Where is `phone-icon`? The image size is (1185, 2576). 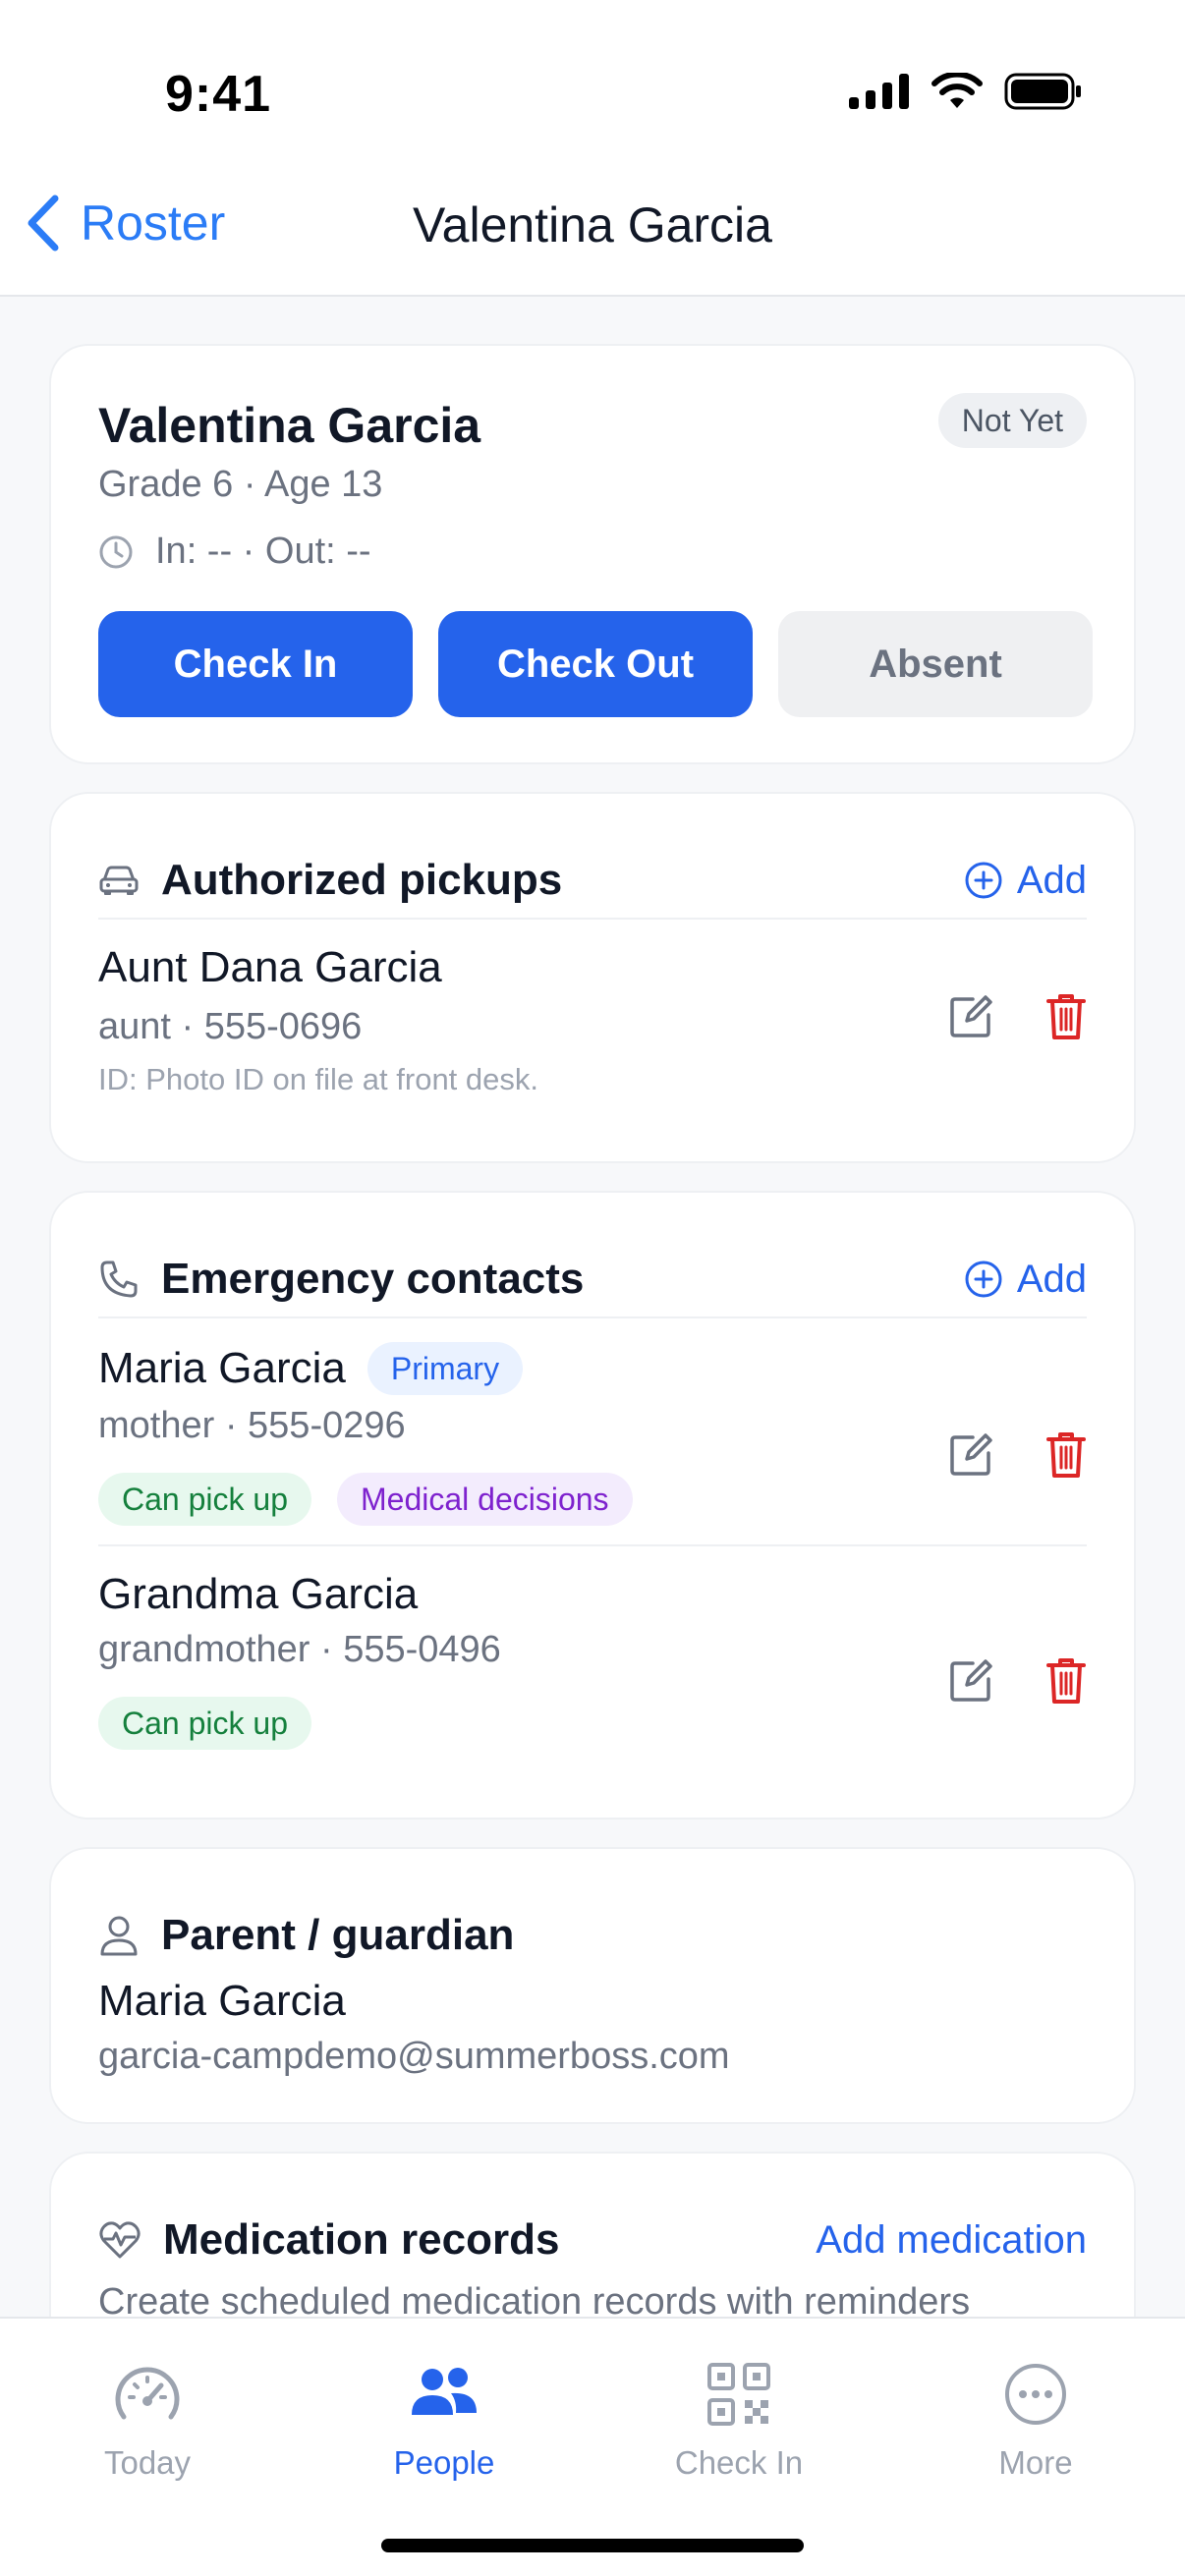
phone-icon is located at coordinates (119, 1279).